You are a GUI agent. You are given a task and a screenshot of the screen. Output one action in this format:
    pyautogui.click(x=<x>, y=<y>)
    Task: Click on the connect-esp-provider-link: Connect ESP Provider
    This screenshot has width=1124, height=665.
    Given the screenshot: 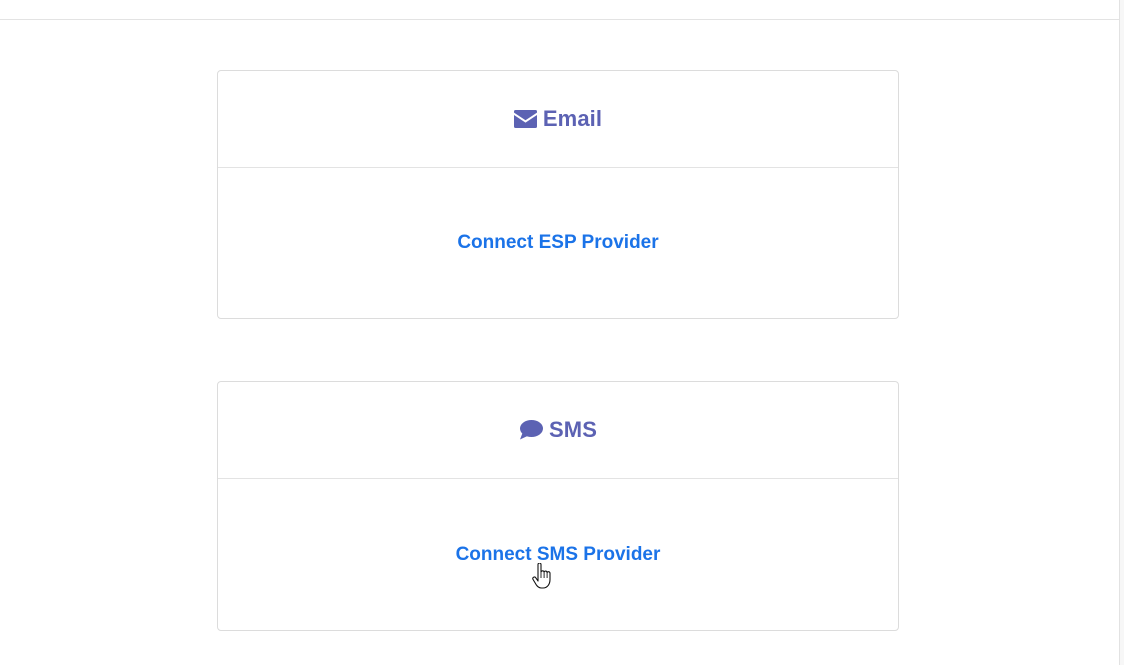 What is the action you would take?
    pyautogui.click(x=557, y=243)
    